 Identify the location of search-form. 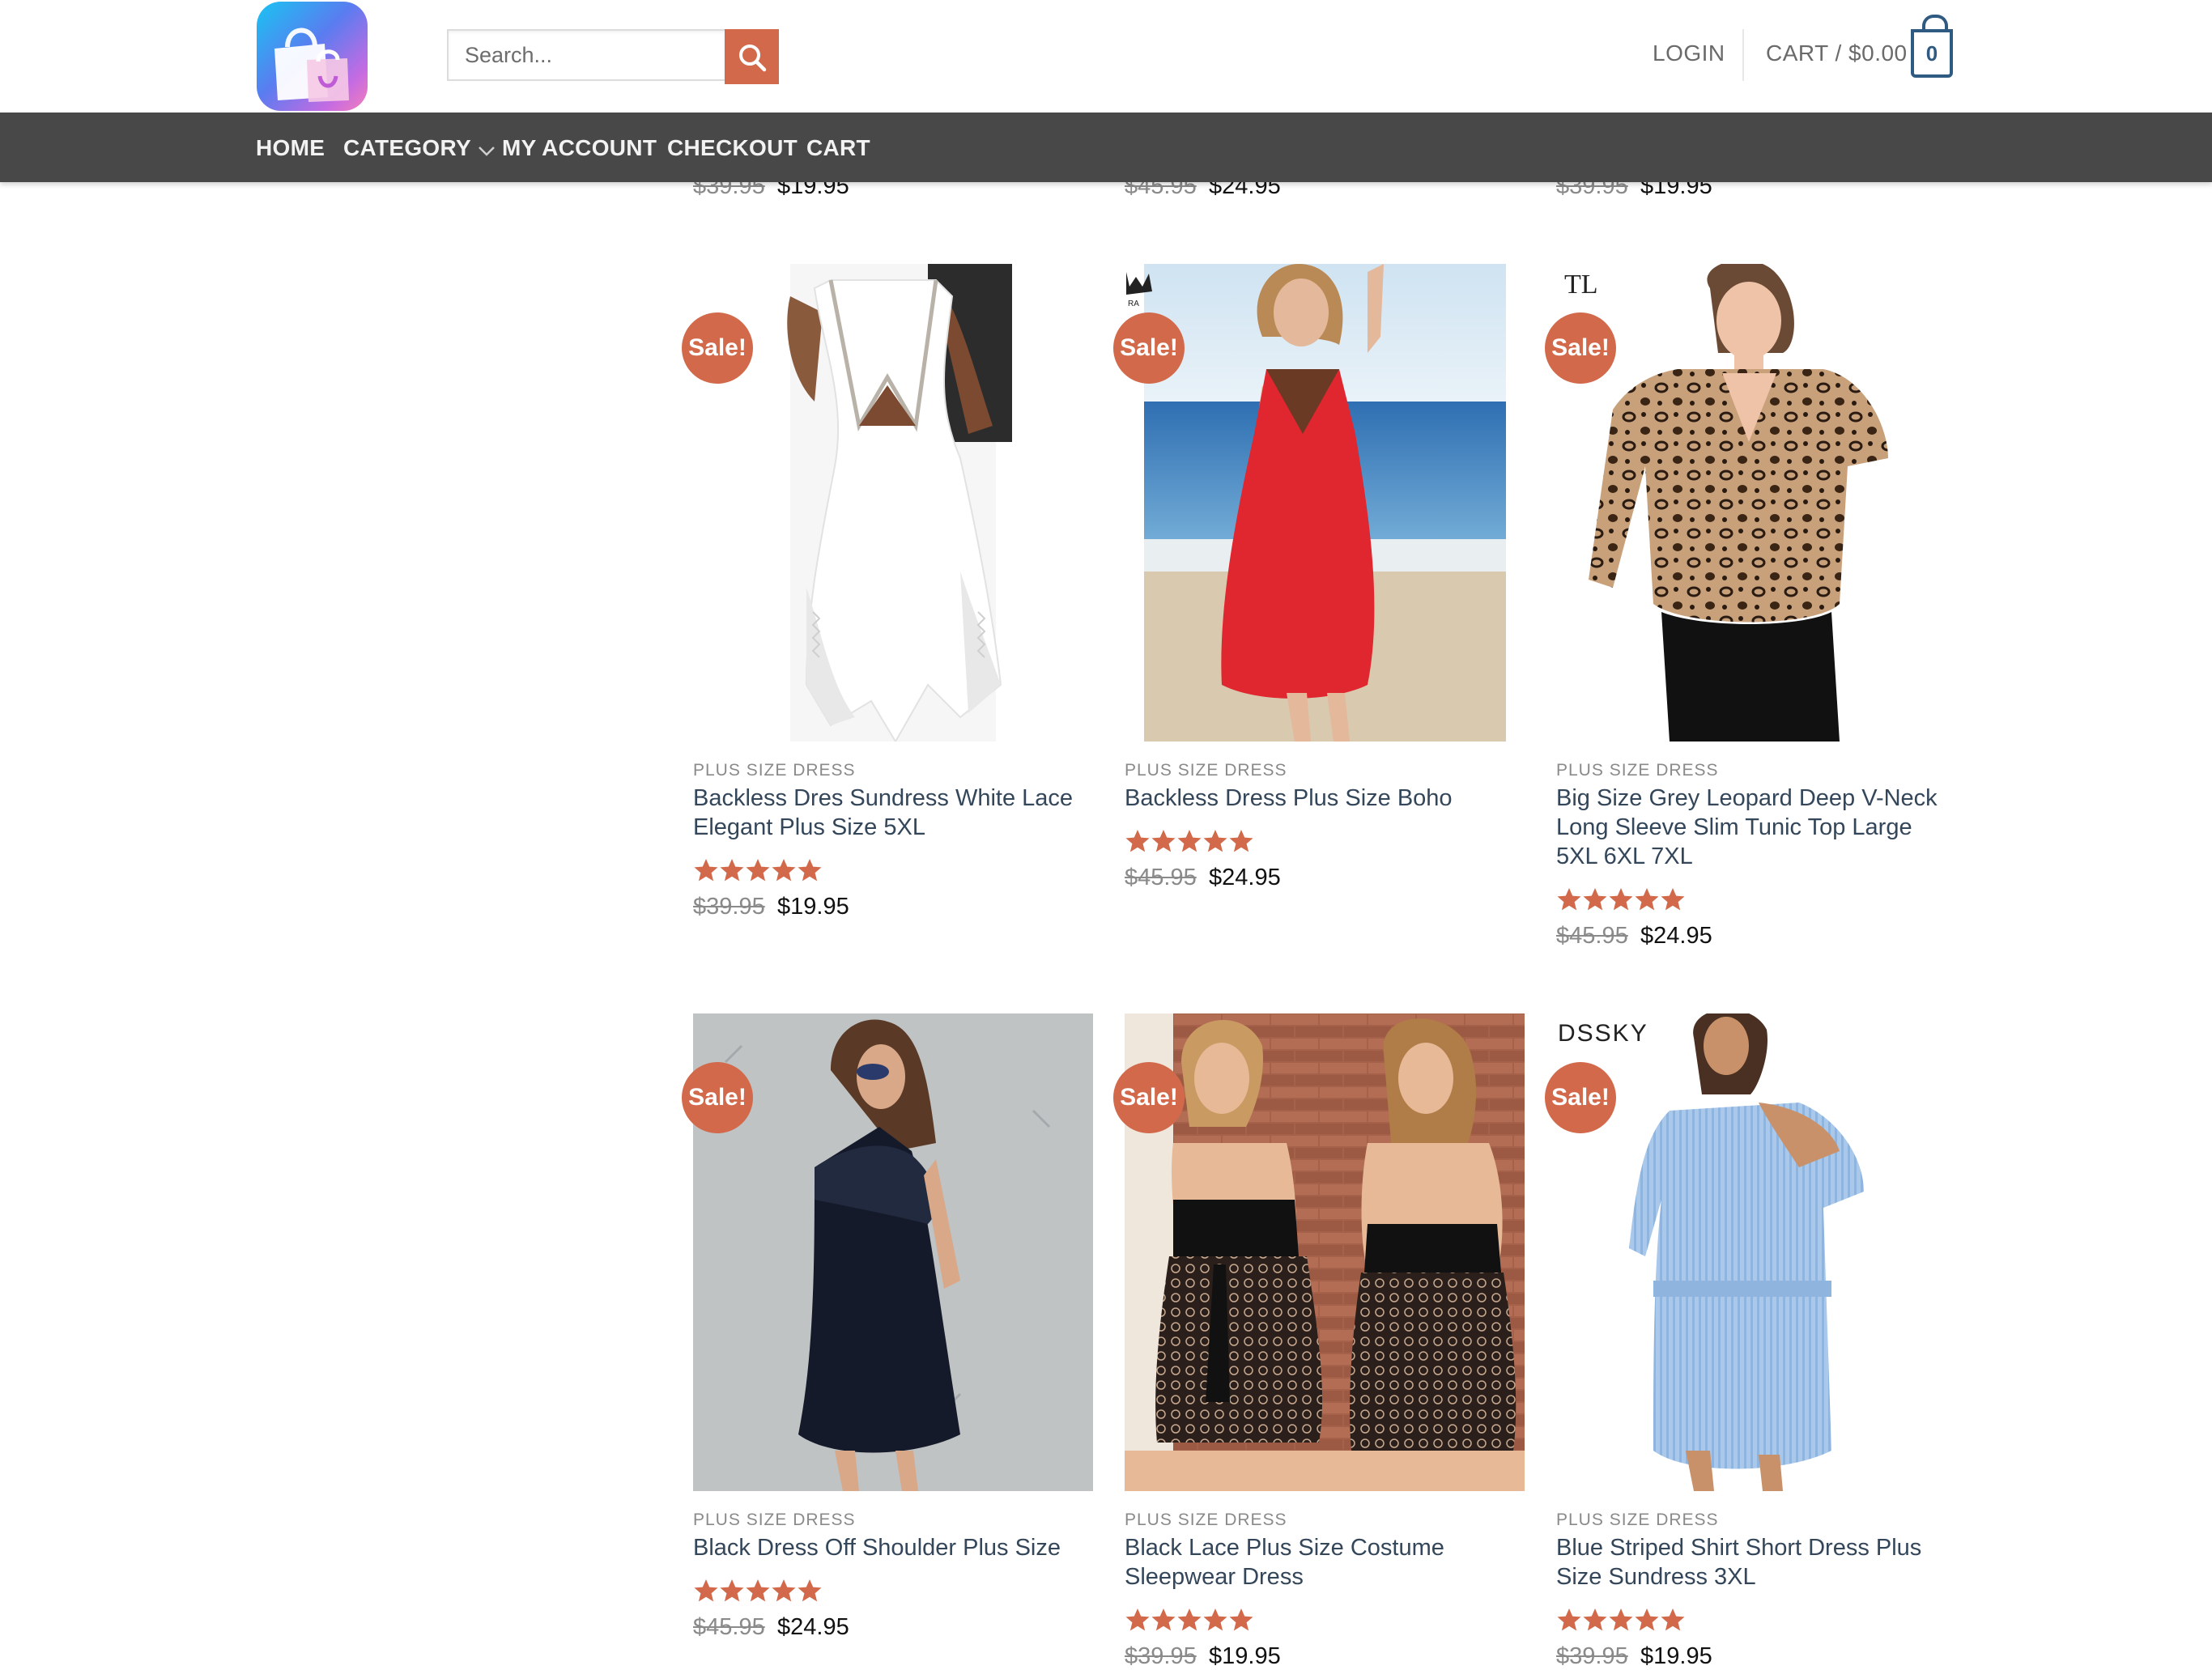
(613, 56).